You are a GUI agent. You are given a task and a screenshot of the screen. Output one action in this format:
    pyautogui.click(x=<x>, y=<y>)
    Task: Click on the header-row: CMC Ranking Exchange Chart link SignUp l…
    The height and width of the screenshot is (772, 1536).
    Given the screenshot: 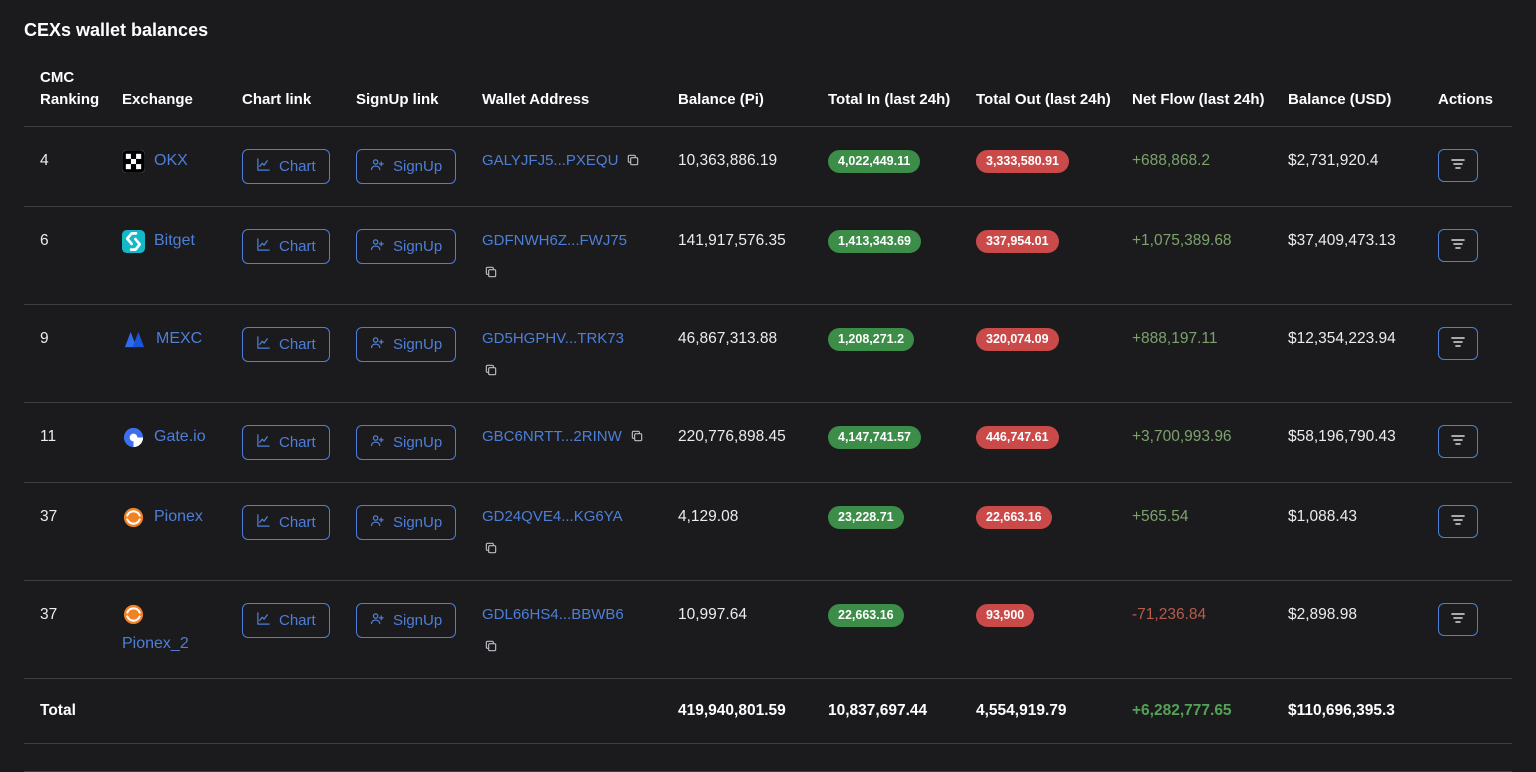 What is the action you would take?
    pyautogui.click(x=768, y=93)
    